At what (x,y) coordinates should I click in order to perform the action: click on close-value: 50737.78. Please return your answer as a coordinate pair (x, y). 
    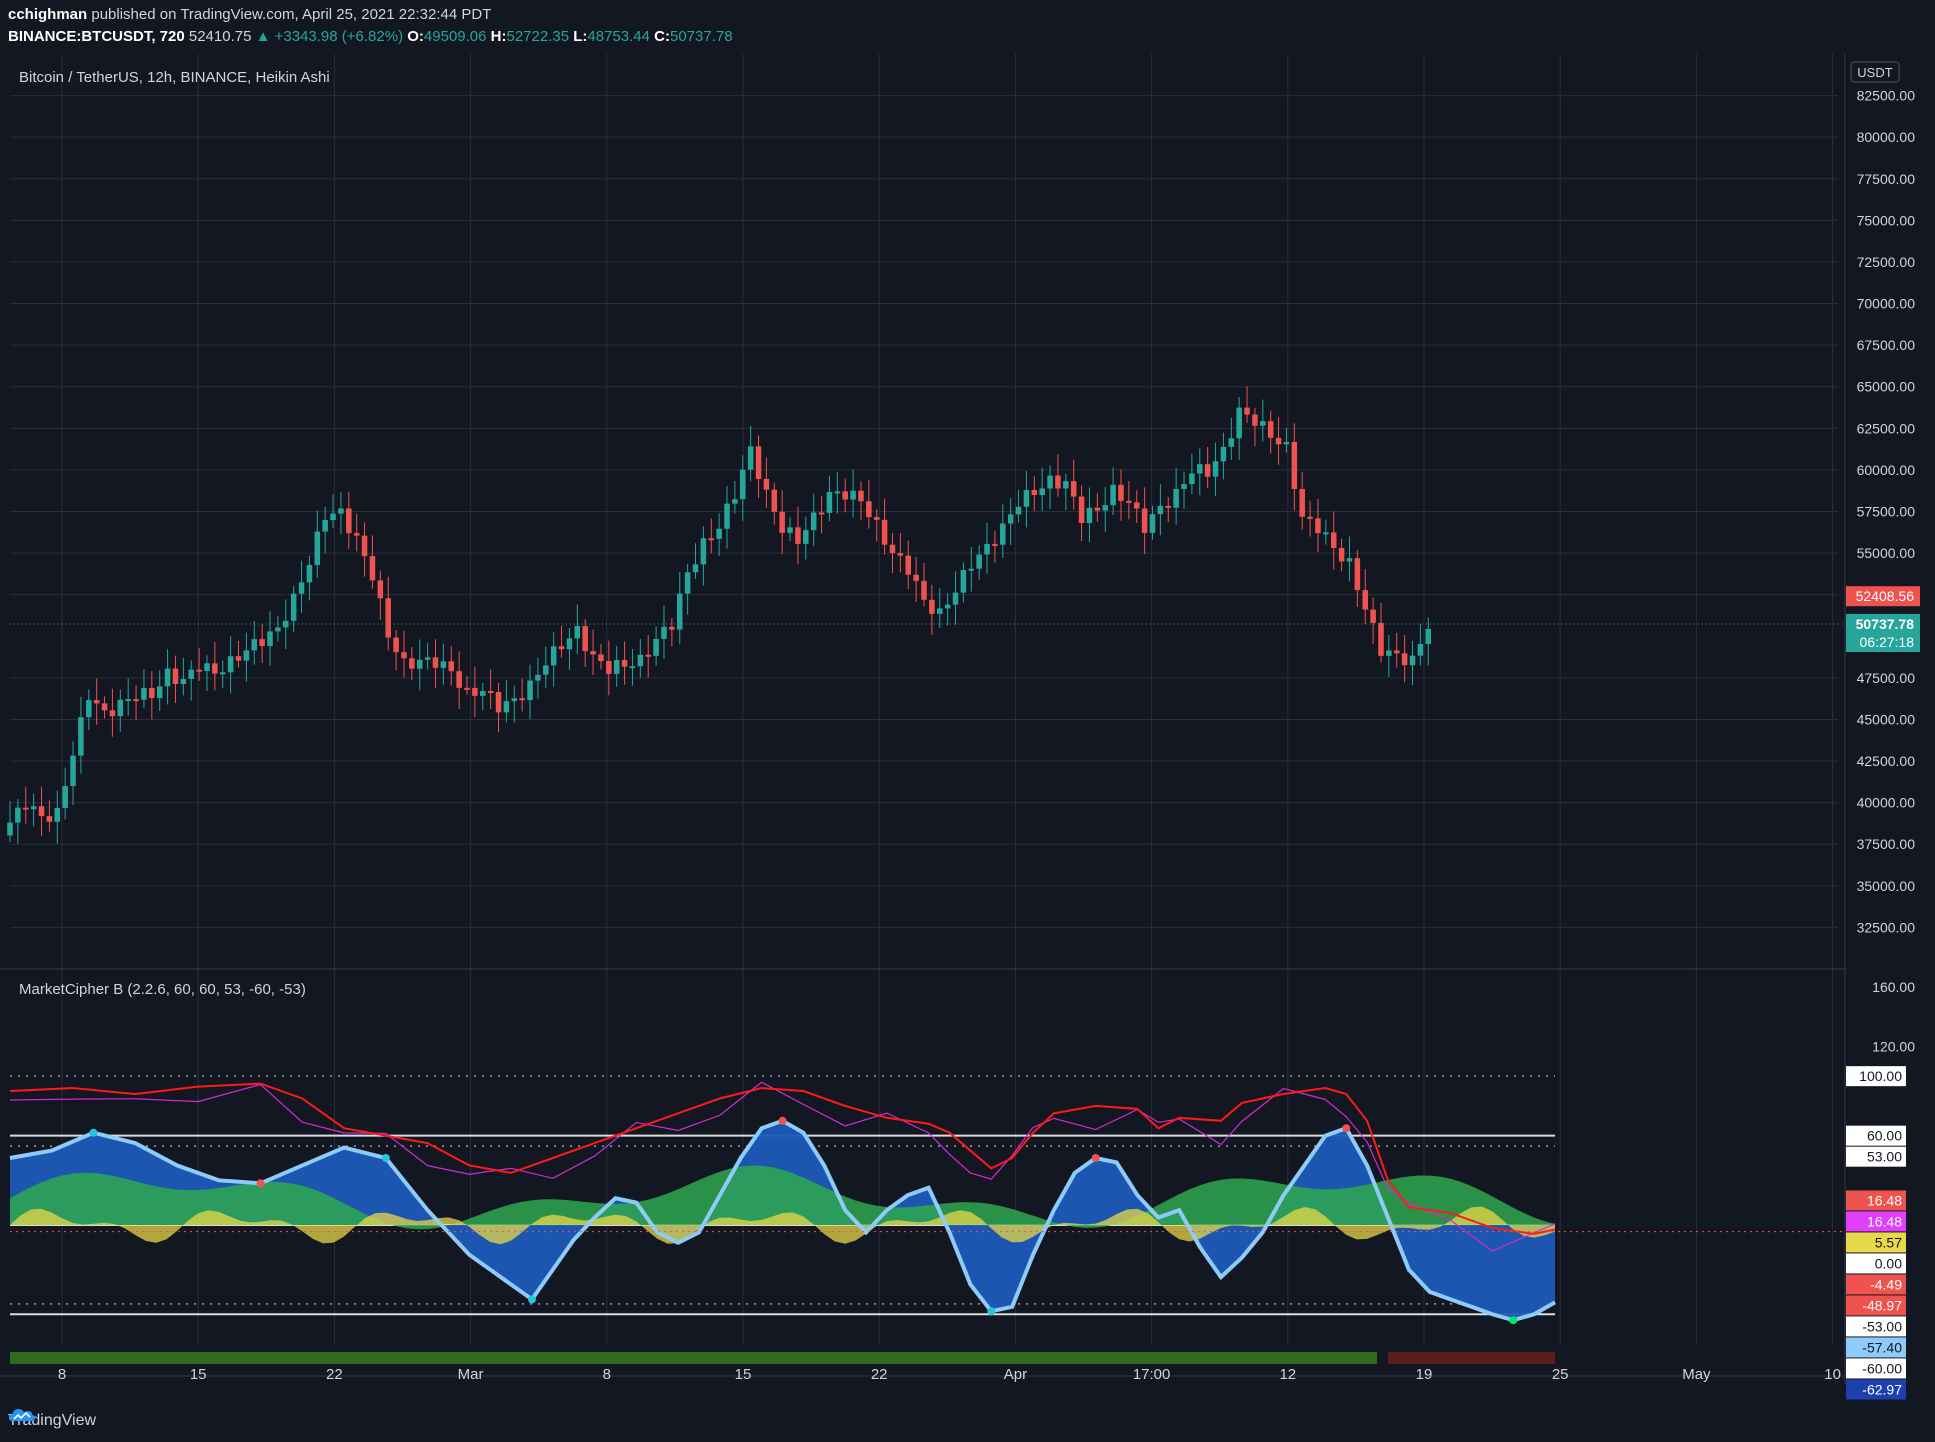
    Looking at the image, I should click on (701, 36).